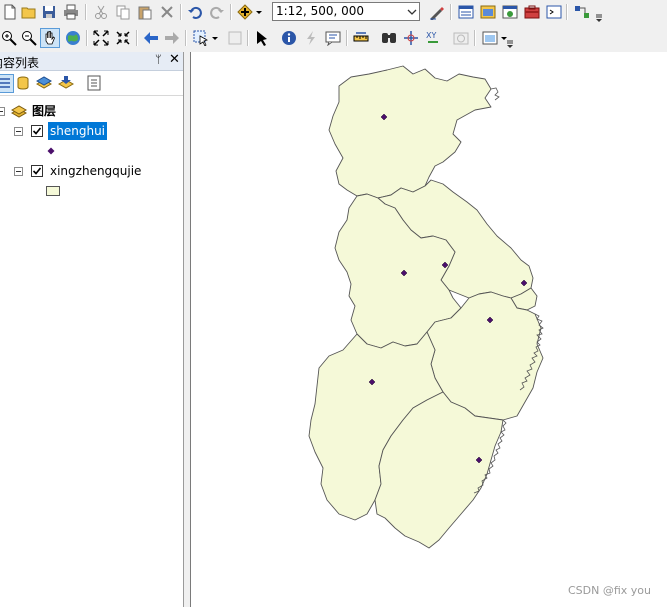 Image resolution: width=667 pixels, height=607 pixels. I want to click on python-icon, so click(554, 12).